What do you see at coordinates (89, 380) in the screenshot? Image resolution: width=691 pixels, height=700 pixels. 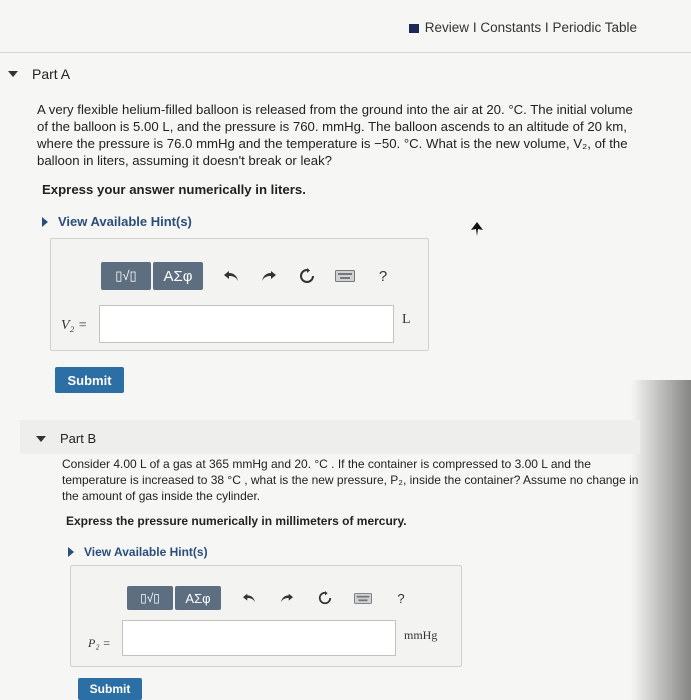 I see `part-a-submit-button: Submit` at bounding box center [89, 380].